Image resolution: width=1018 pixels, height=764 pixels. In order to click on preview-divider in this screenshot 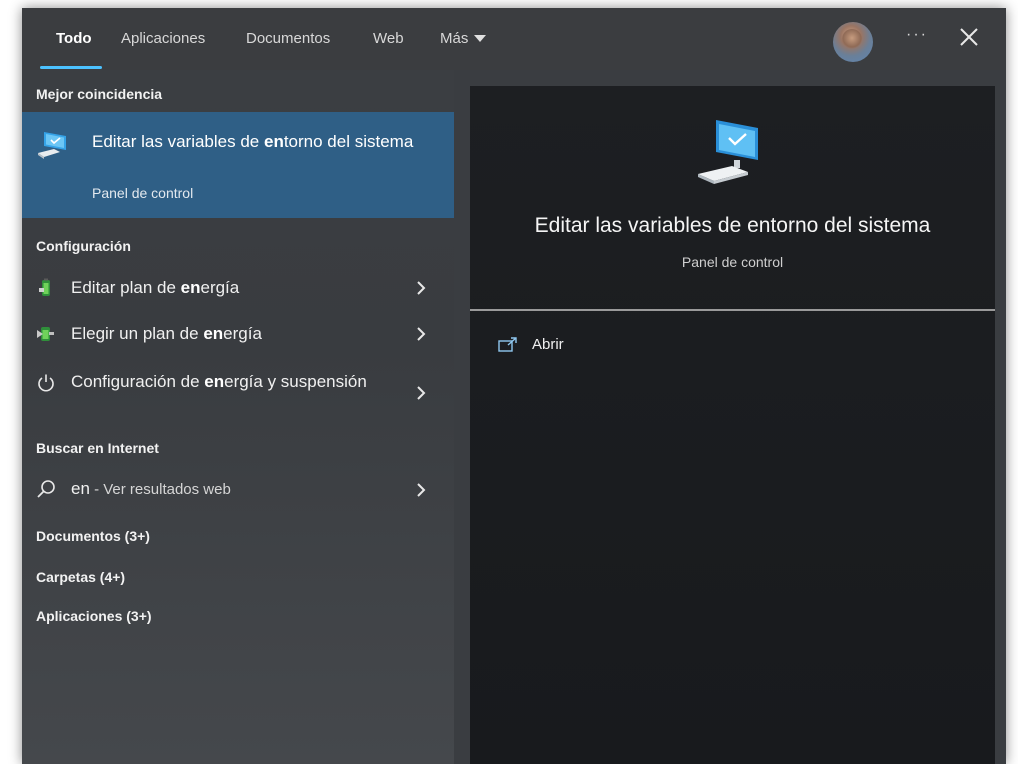, I will do `click(732, 310)`.